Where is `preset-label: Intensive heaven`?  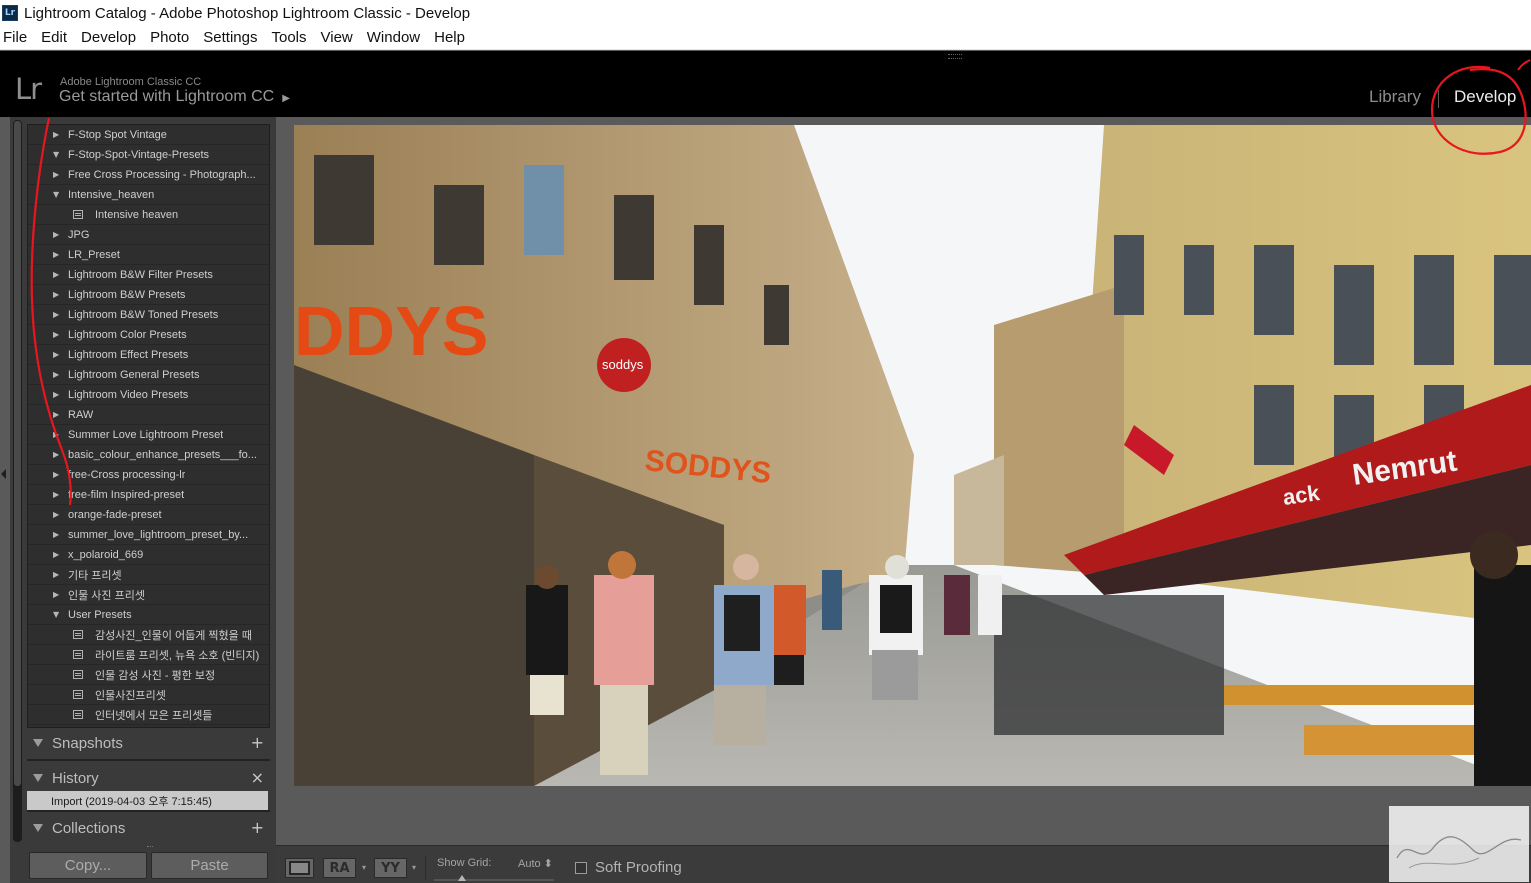 preset-label: Intensive heaven is located at coordinates (137, 214).